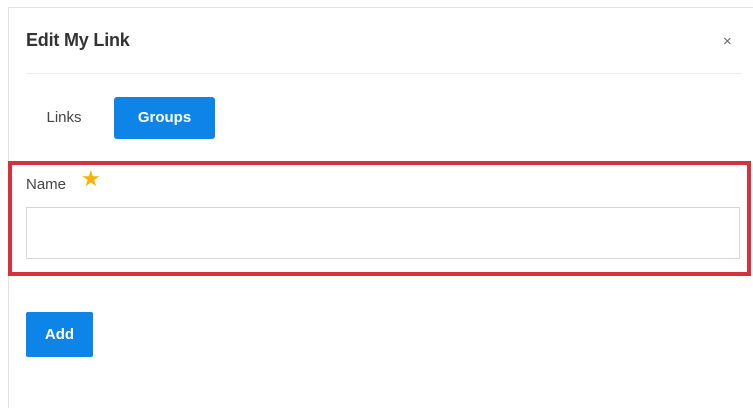 The height and width of the screenshot is (408, 753). What do you see at coordinates (384, 73) in the screenshot?
I see `header-divider` at bounding box center [384, 73].